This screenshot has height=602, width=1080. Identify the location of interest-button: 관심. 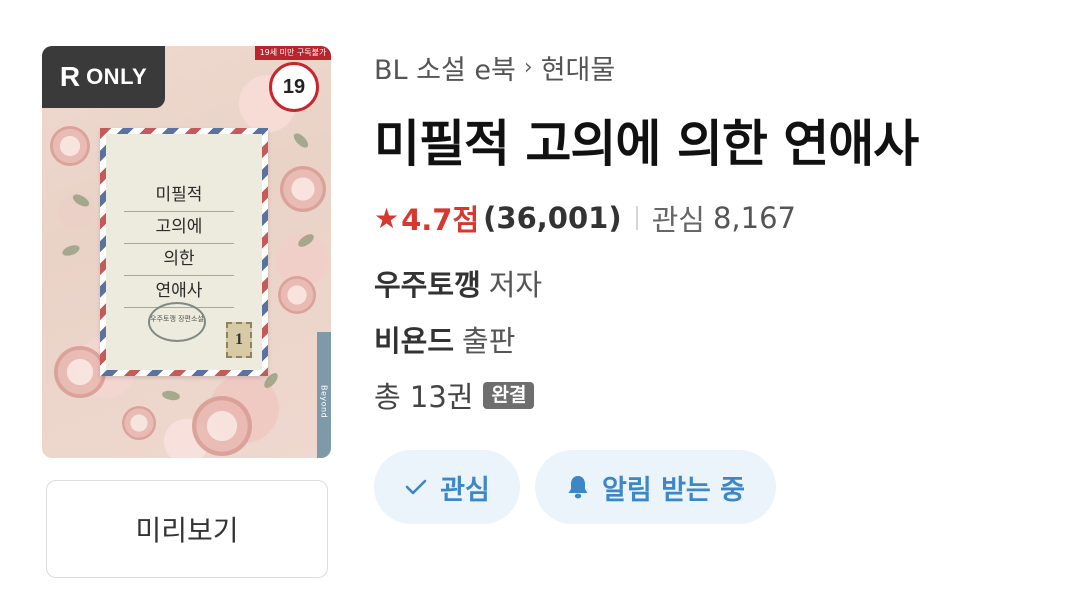
(447, 487).